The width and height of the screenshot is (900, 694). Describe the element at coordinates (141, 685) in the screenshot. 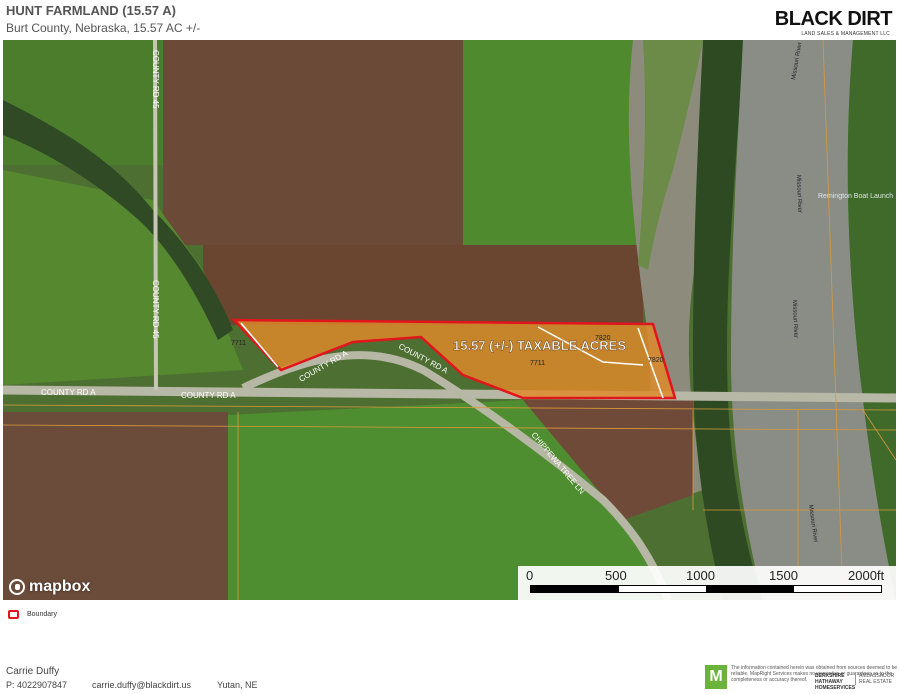

I see `agent-email: carrie.duffy@blackdirt.us` at that location.